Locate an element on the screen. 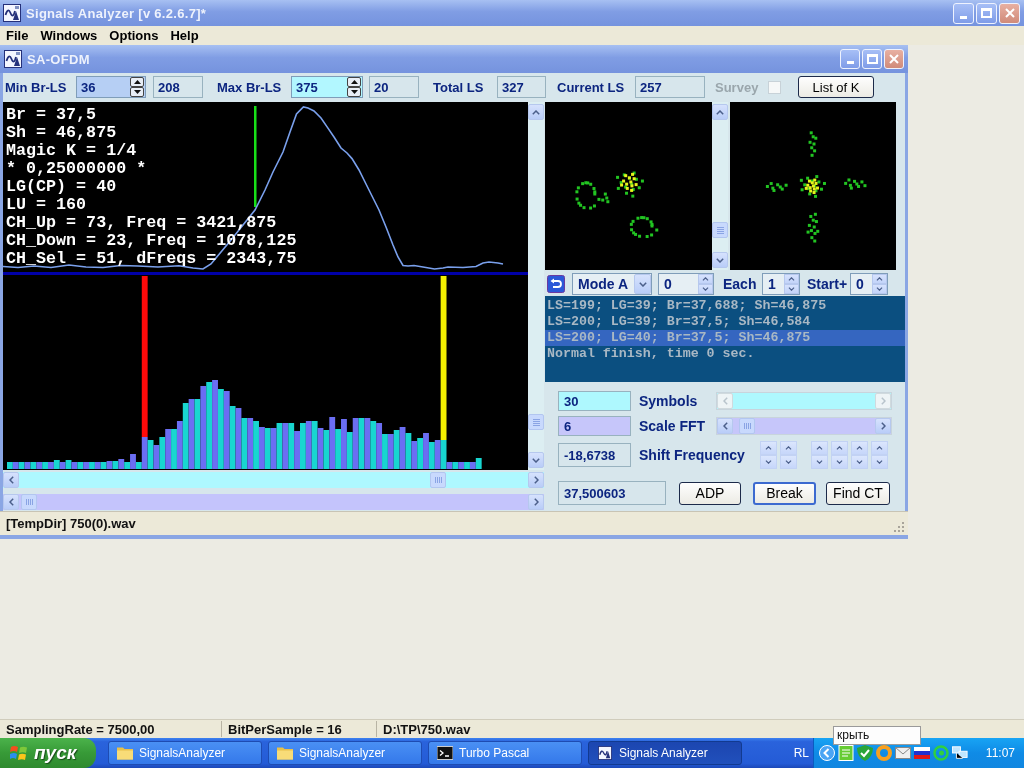  log-line: LS=199; LG=39; Br=37,688; Sh=46,875 is located at coordinates (725, 306).